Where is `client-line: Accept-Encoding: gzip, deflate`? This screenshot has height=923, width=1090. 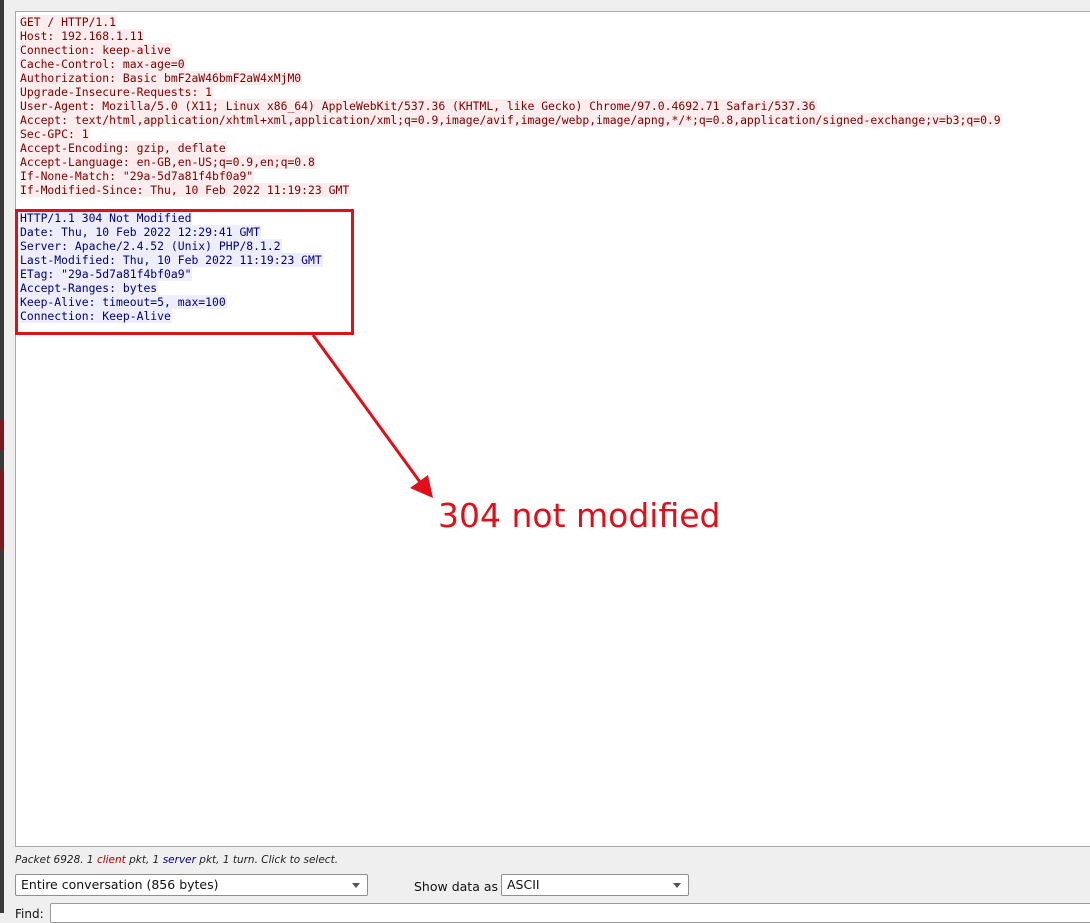 client-line: Accept-Encoding: gzip, deflate is located at coordinates (511, 148).